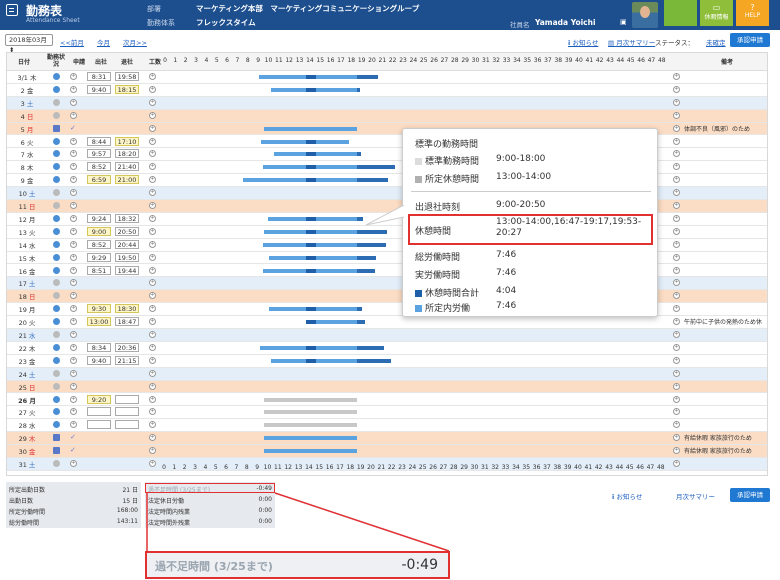 This screenshot has height=580, width=780. What do you see at coordinates (438, 276) in the screenshot?
I see `tip-actual-label: 実労働時間` at bounding box center [438, 276].